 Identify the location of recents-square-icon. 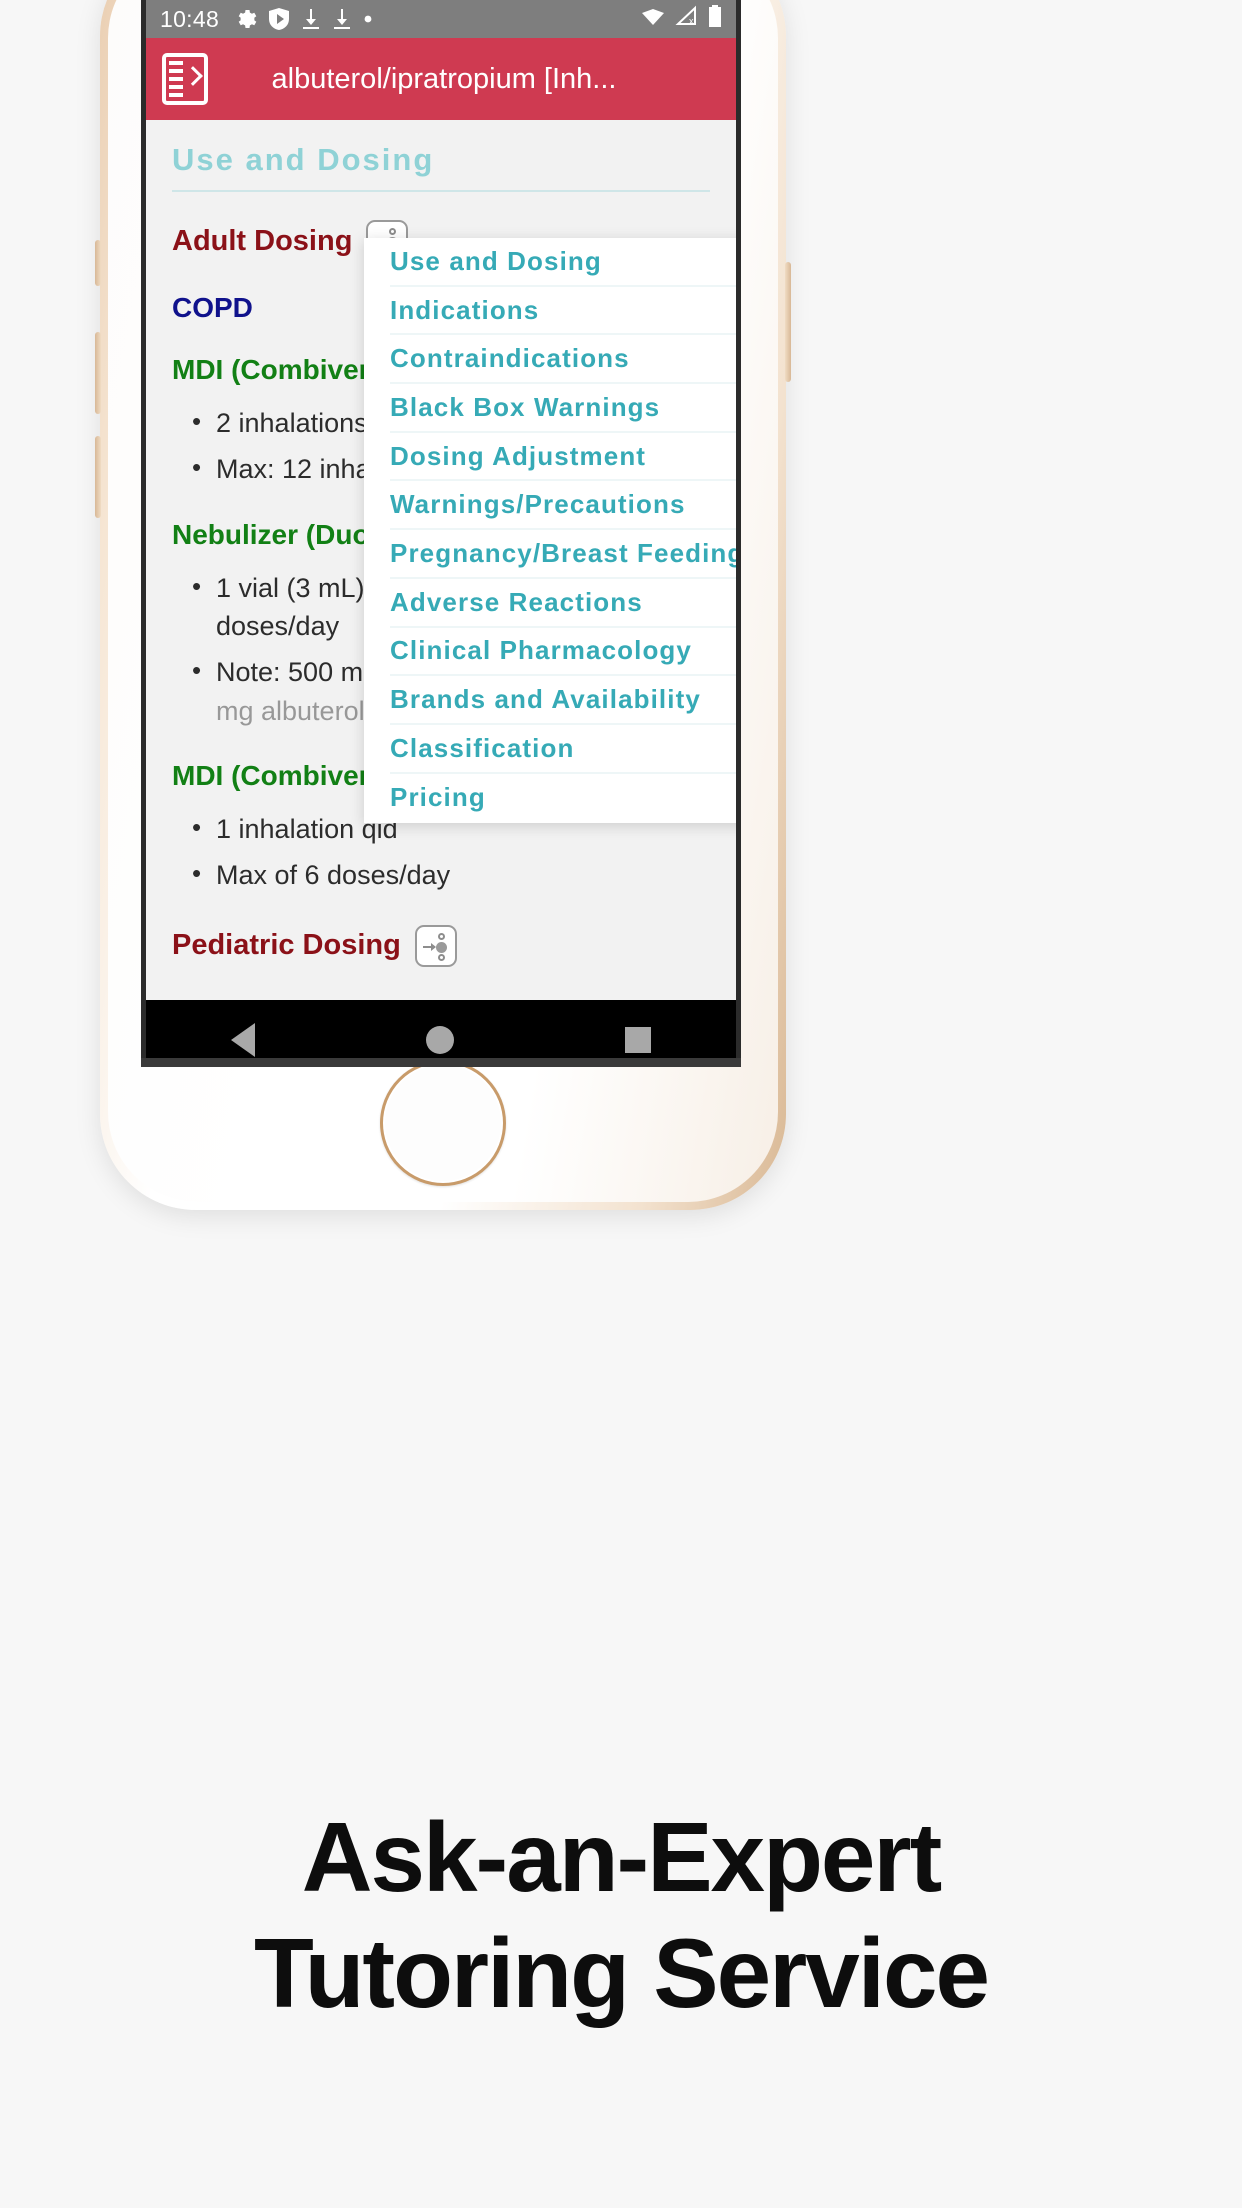
(637, 1040).